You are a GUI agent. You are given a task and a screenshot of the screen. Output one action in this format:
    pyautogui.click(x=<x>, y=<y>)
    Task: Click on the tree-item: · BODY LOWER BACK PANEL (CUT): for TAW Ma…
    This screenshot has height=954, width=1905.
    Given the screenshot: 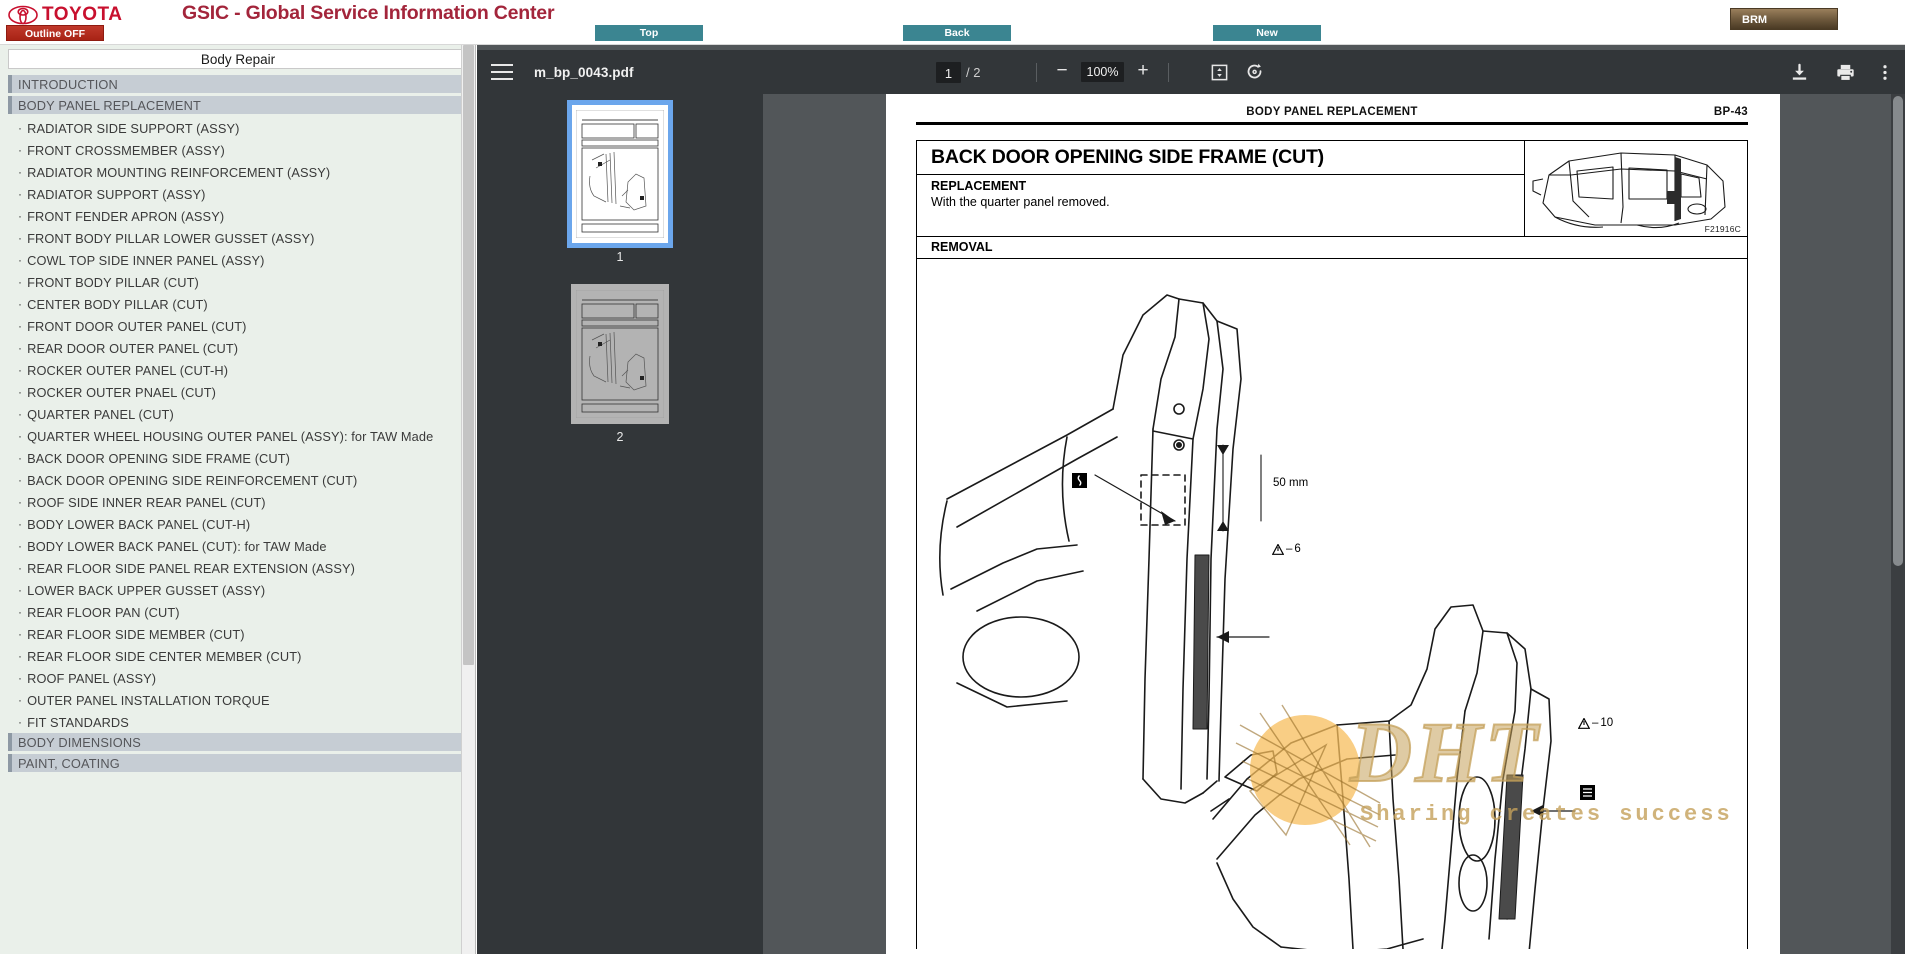 What is the action you would take?
    pyautogui.click(x=237, y=546)
    